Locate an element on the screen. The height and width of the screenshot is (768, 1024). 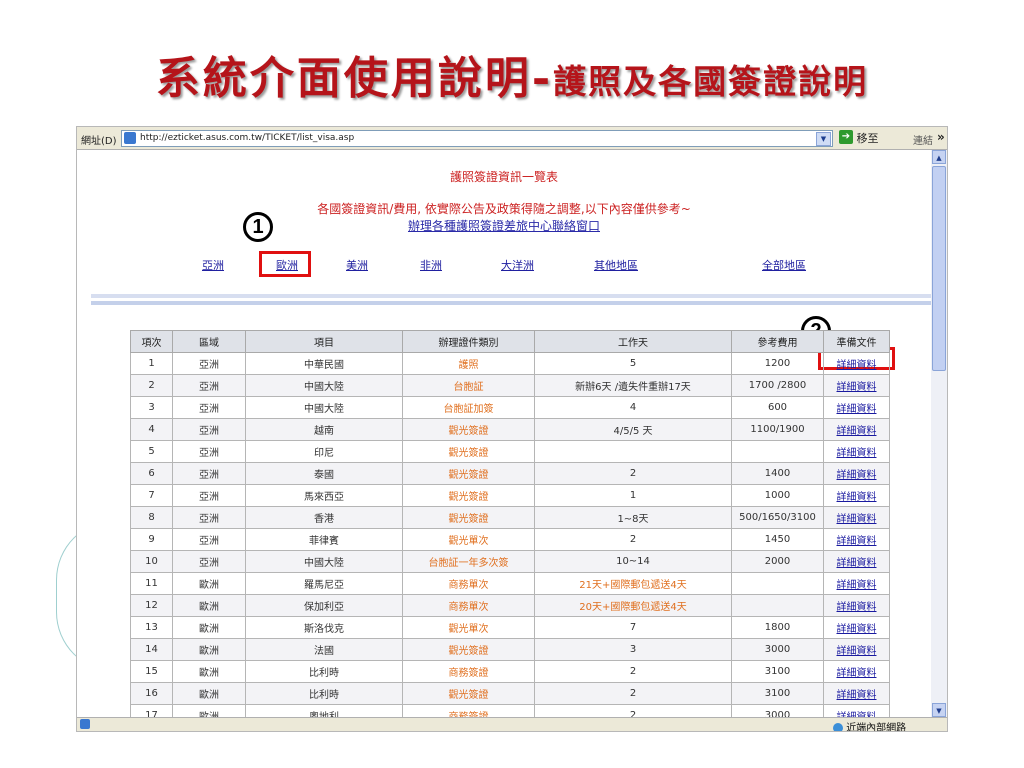
cell-fee: 1450 is located at coordinates (777, 539).